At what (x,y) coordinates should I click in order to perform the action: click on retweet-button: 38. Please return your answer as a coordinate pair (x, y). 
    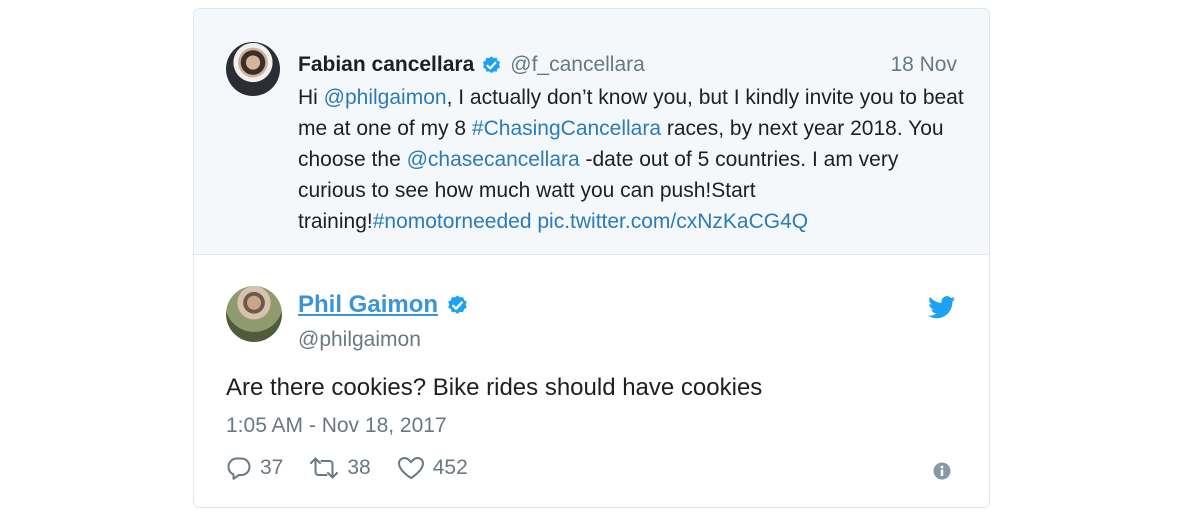
    Looking at the image, I should click on (340, 468).